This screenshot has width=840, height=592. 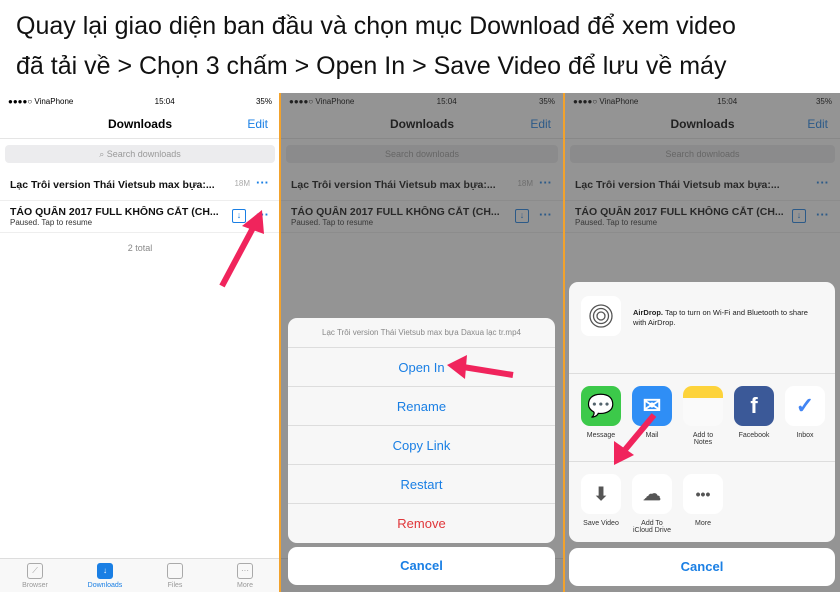 What do you see at coordinates (35, 585) in the screenshot?
I see `tab-label: Browser` at bounding box center [35, 585].